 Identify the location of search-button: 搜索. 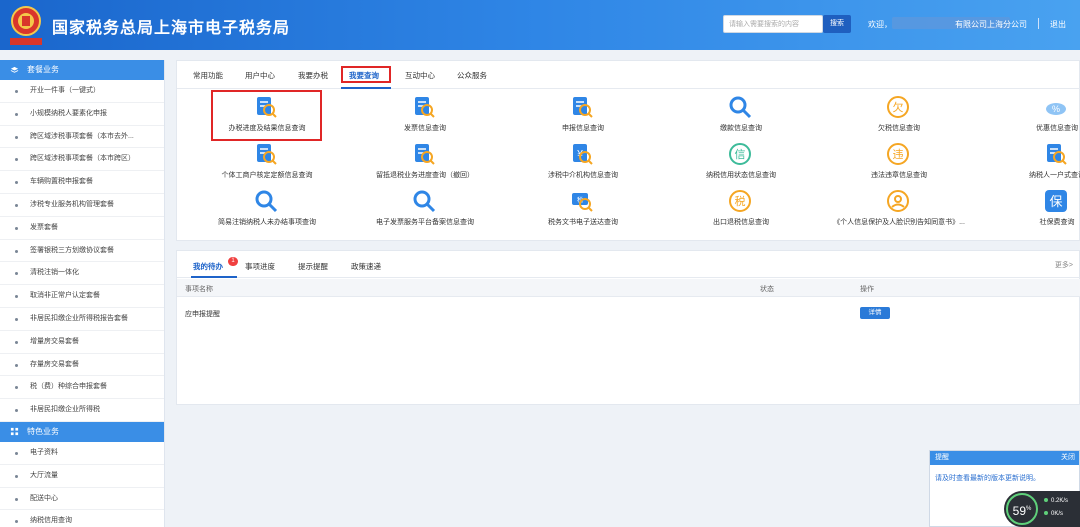
(837, 24).